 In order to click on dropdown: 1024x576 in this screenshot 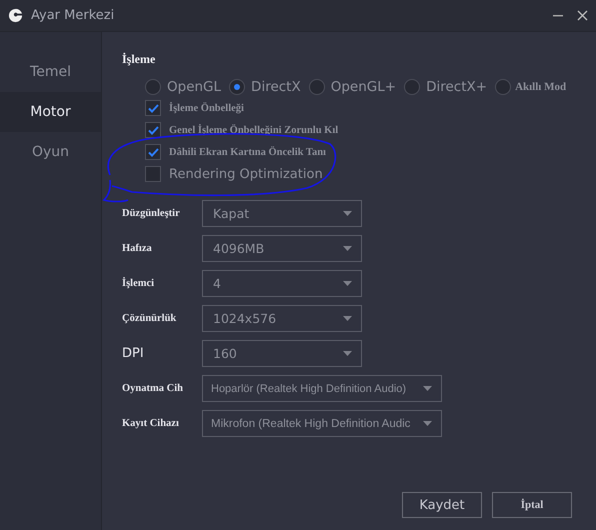, I will do `click(282, 318)`.